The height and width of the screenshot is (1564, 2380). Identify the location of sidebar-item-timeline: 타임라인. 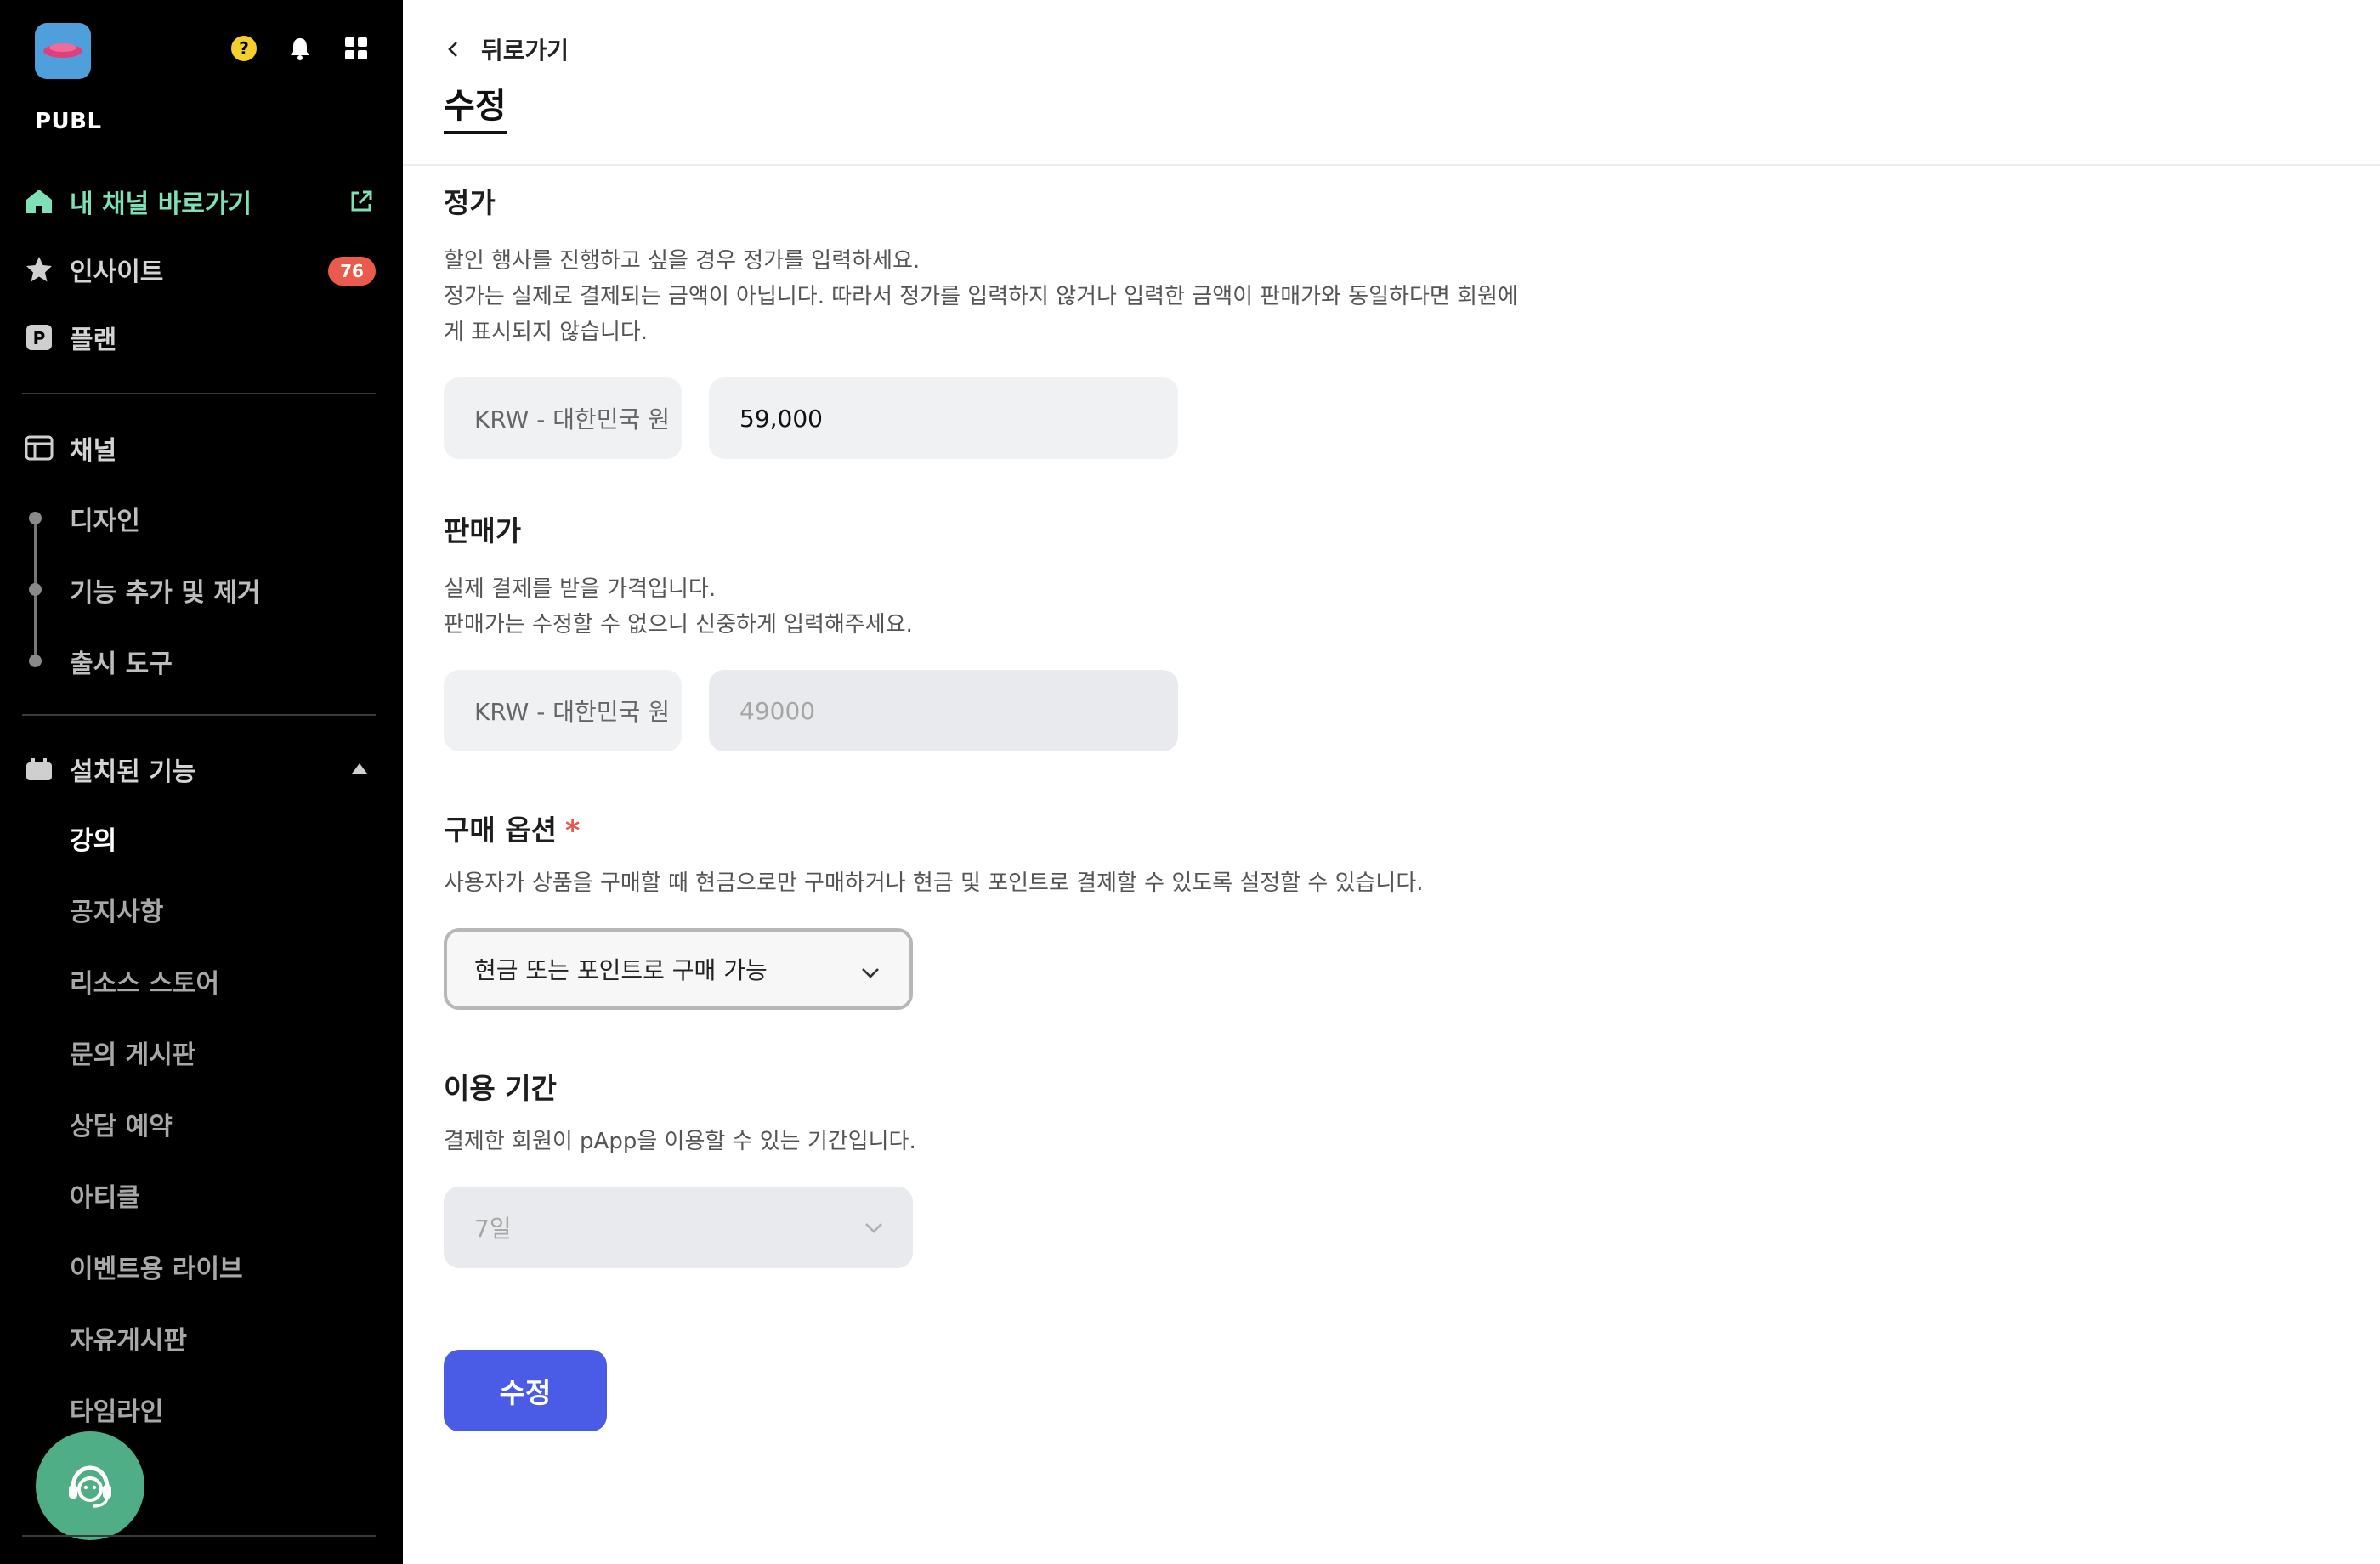
(116, 1409).